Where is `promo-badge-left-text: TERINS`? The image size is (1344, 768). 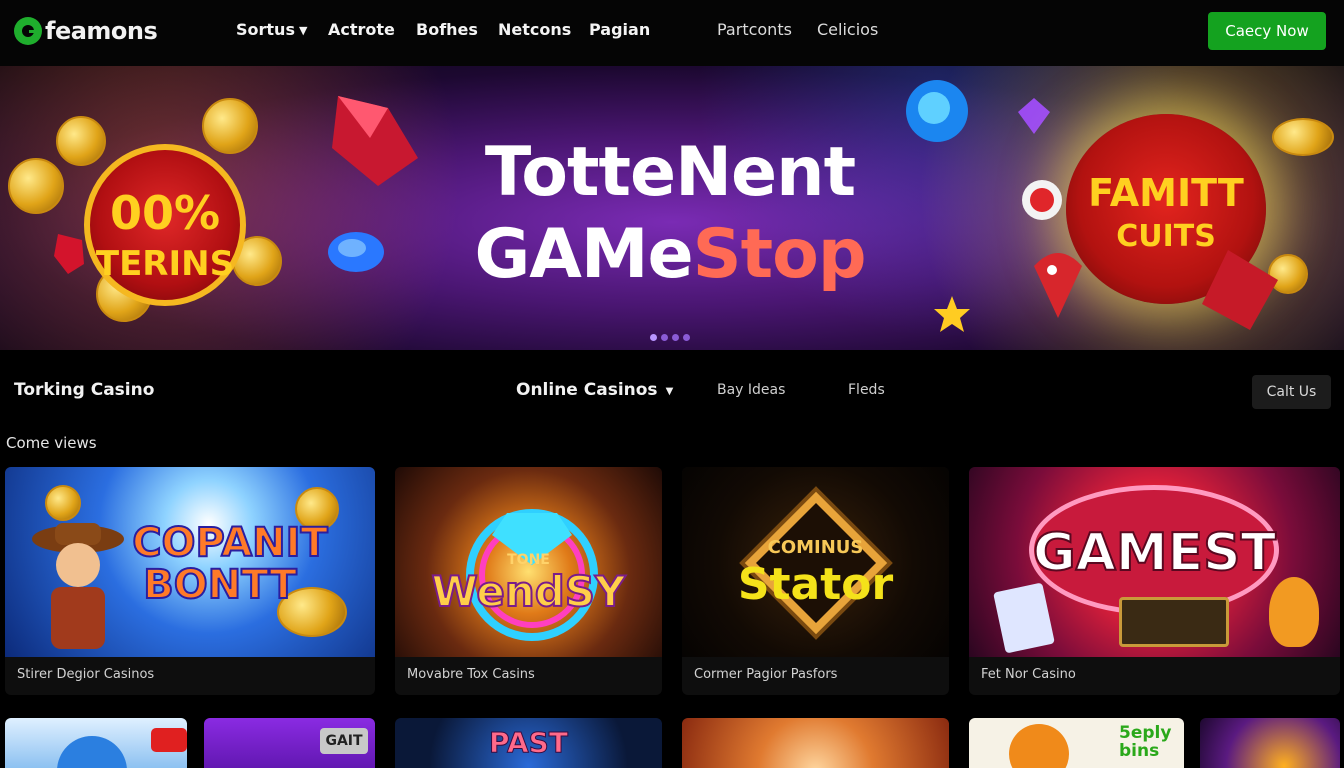
promo-badge-left-text: TERINS is located at coordinates (165, 264).